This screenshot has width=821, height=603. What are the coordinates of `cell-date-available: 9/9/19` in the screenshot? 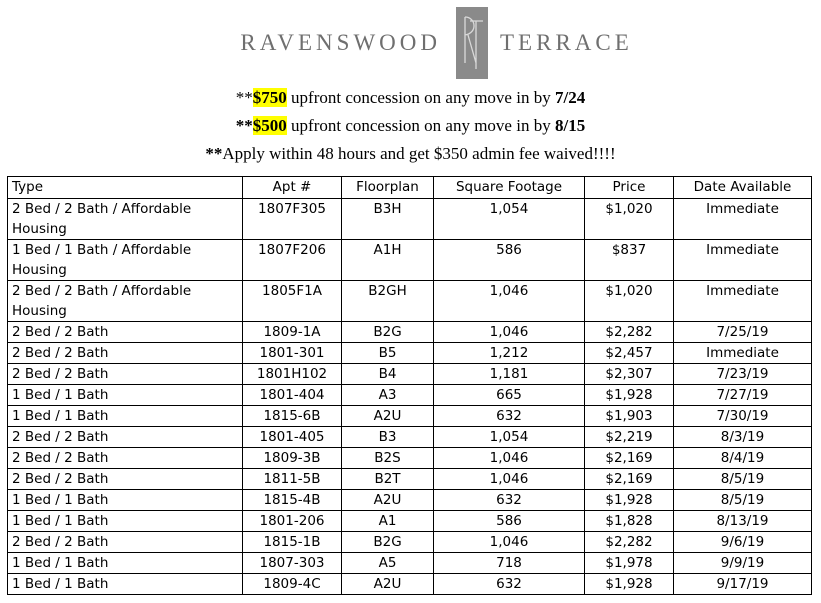 It's located at (742, 563).